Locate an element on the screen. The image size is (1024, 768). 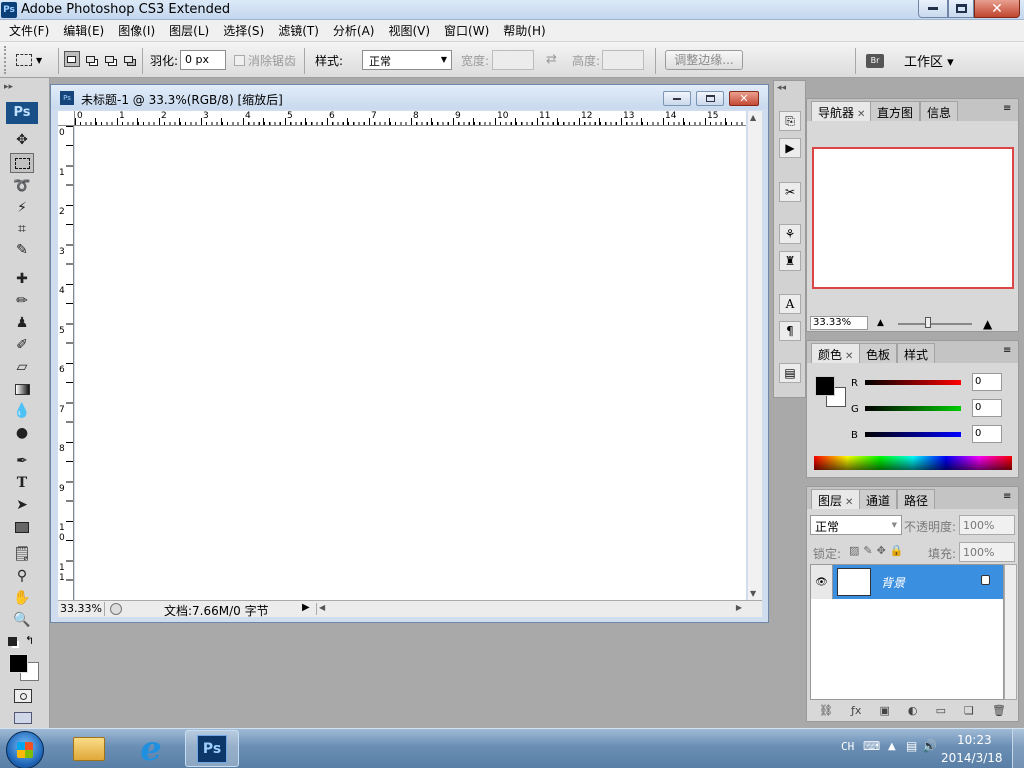
brush-tool-icon: ✏ is located at coordinates (22, 301).